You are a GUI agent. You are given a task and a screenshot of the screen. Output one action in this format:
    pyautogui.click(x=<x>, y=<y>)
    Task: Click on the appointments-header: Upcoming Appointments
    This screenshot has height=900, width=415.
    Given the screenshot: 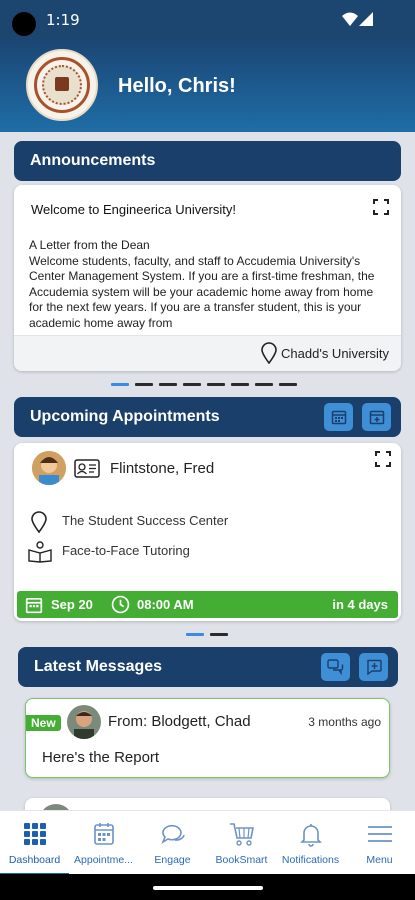 What is the action you would take?
    pyautogui.click(x=207, y=417)
    